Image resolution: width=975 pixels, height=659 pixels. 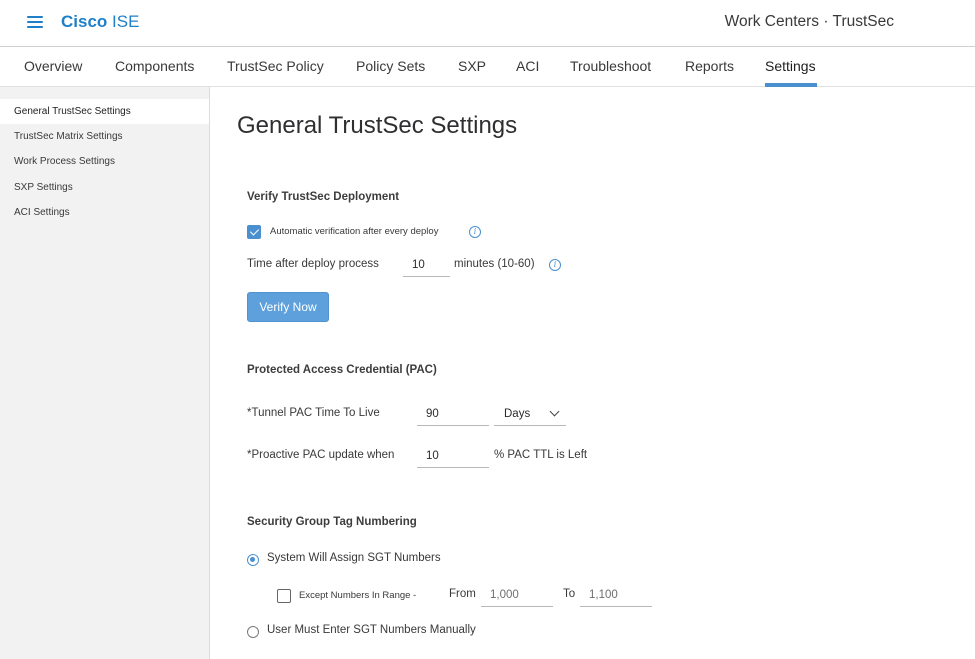 I want to click on sidebar-item-sxp-settings: SXP Settings, so click(x=104, y=187).